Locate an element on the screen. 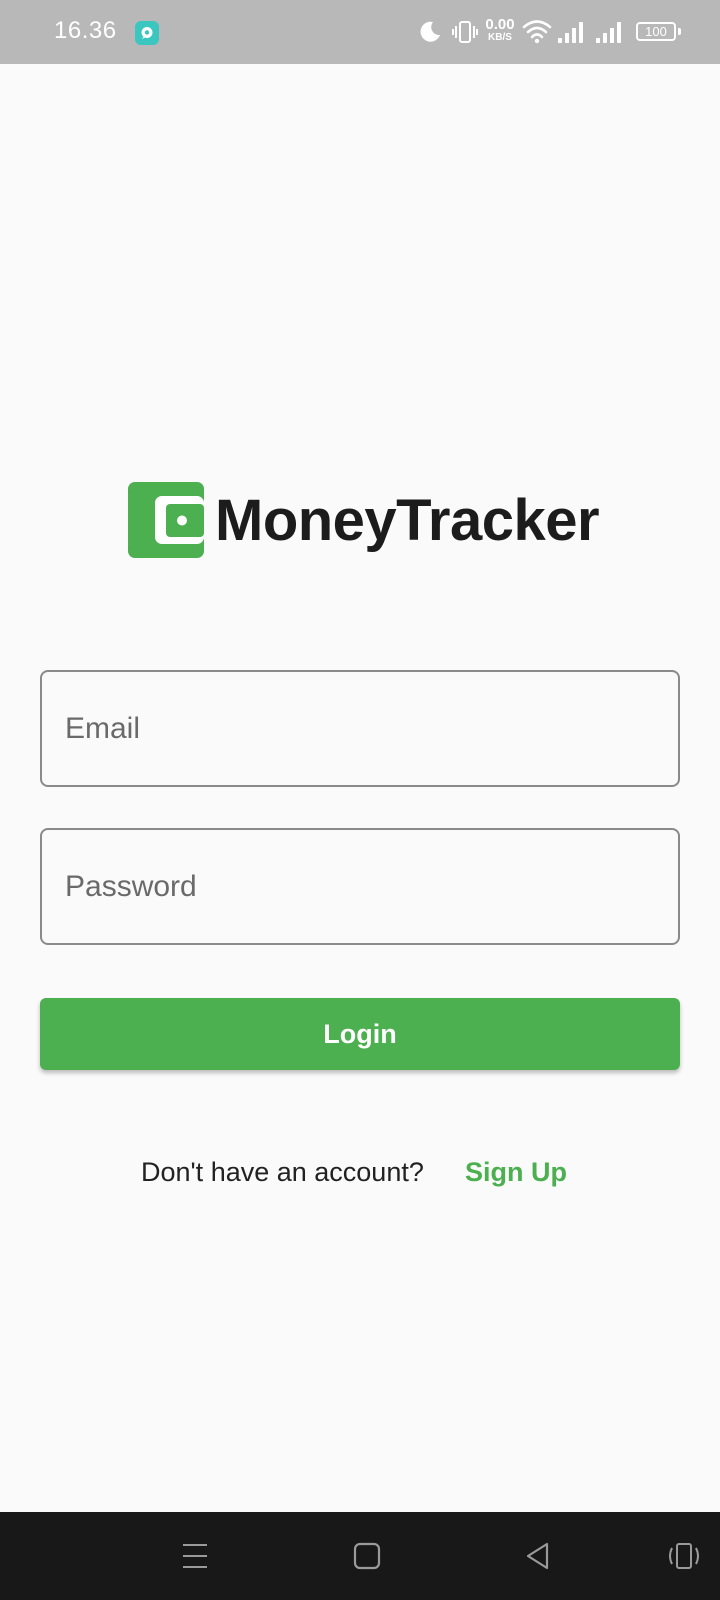 This screenshot has height=1600, width=720. app-title: MoneyTracker is located at coordinates (407, 520).